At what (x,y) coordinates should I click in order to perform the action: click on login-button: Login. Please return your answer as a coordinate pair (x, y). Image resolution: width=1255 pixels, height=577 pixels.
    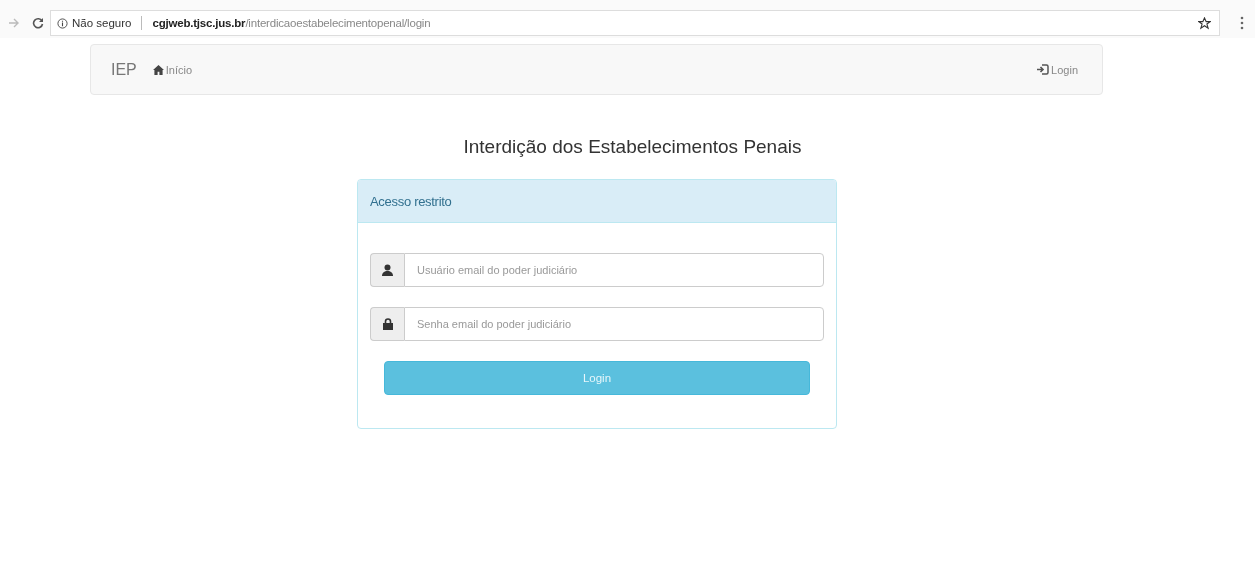
    Looking at the image, I should click on (597, 378).